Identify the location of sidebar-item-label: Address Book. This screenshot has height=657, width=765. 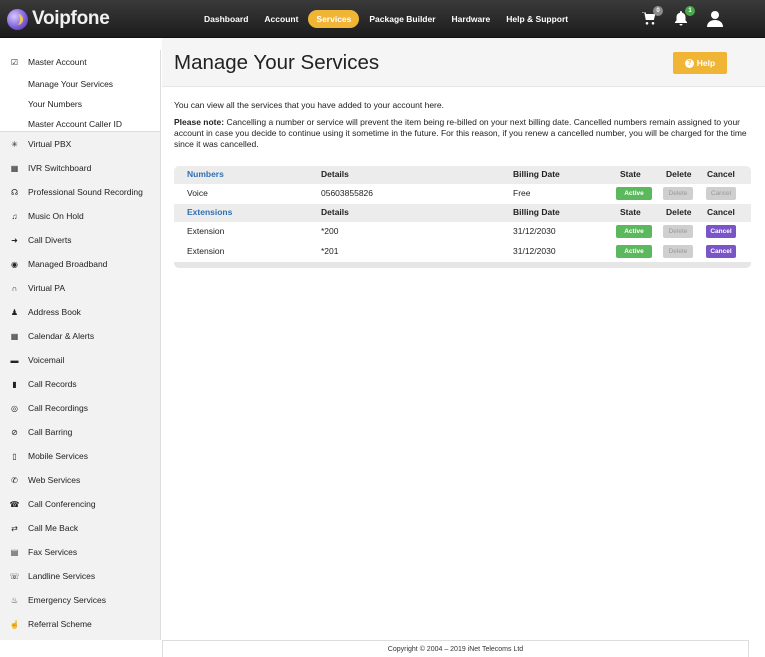
(54, 312).